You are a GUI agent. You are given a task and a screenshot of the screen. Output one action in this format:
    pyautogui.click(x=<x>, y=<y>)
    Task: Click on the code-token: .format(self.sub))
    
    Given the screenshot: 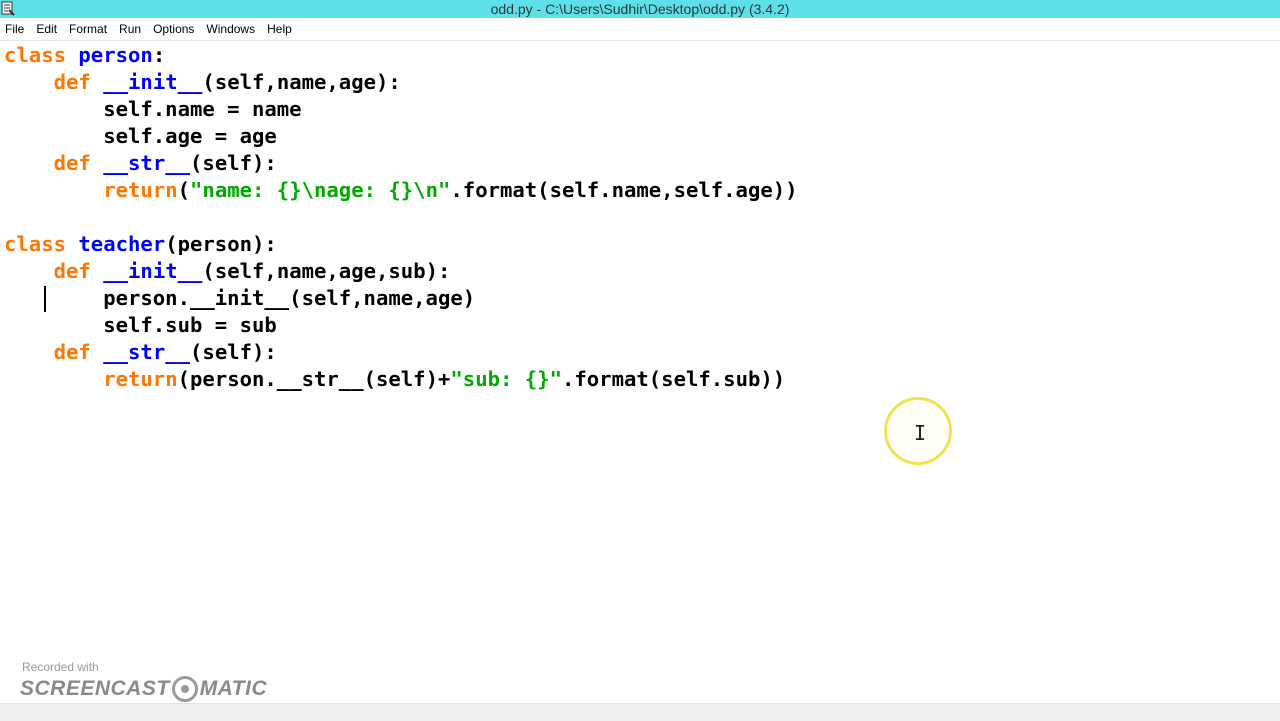 What is the action you would take?
    pyautogui.click(x=673, y=379)
    